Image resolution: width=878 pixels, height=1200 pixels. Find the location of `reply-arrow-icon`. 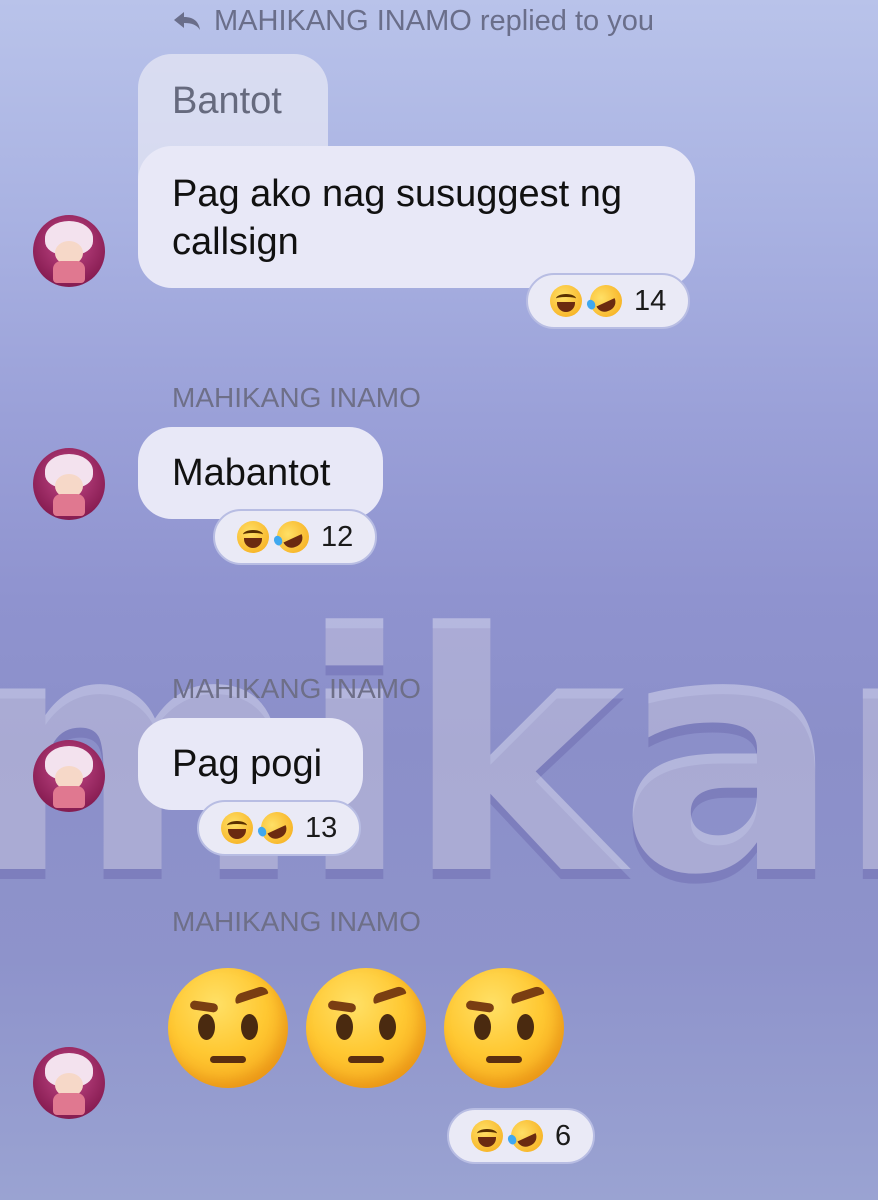

reply-arrow-icon is located at coordinates (187, 21).